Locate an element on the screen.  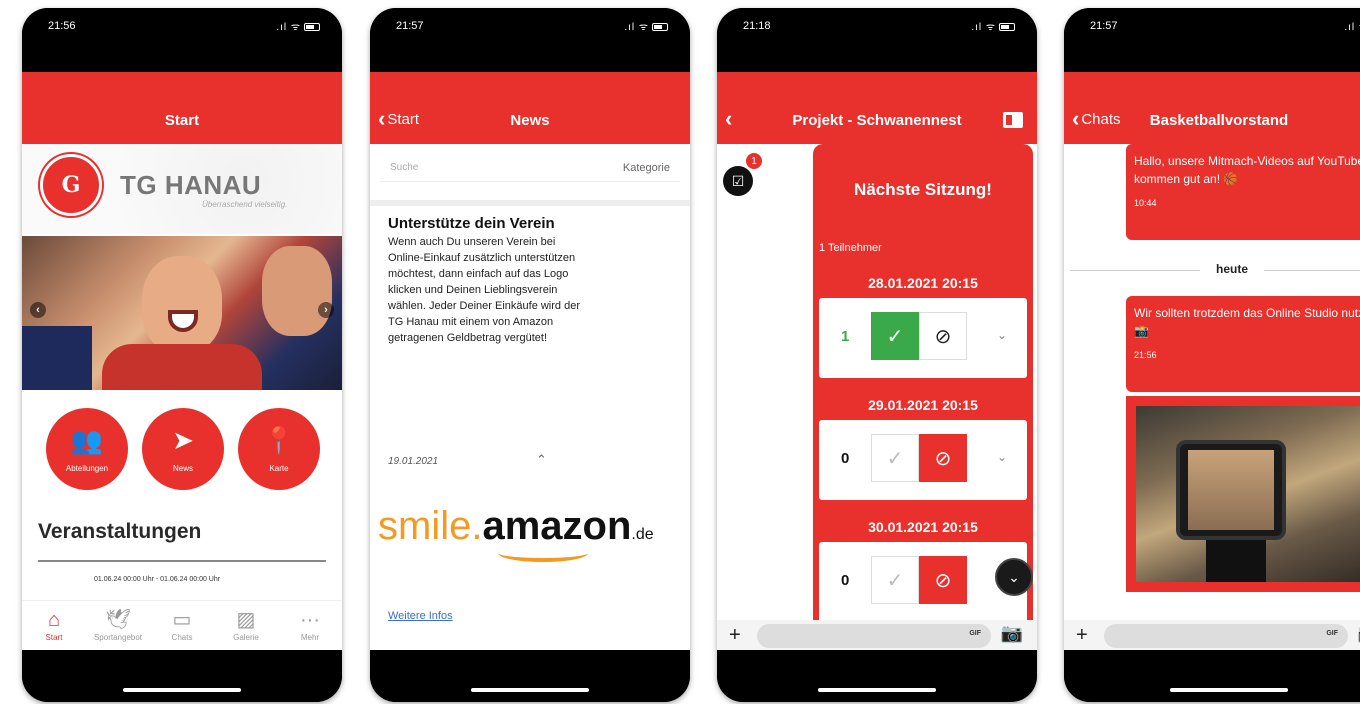
poll-slot: 29.01.2021 20:15 0 ✓ ⊘ ⌄ is located at coordinates (923, 447).